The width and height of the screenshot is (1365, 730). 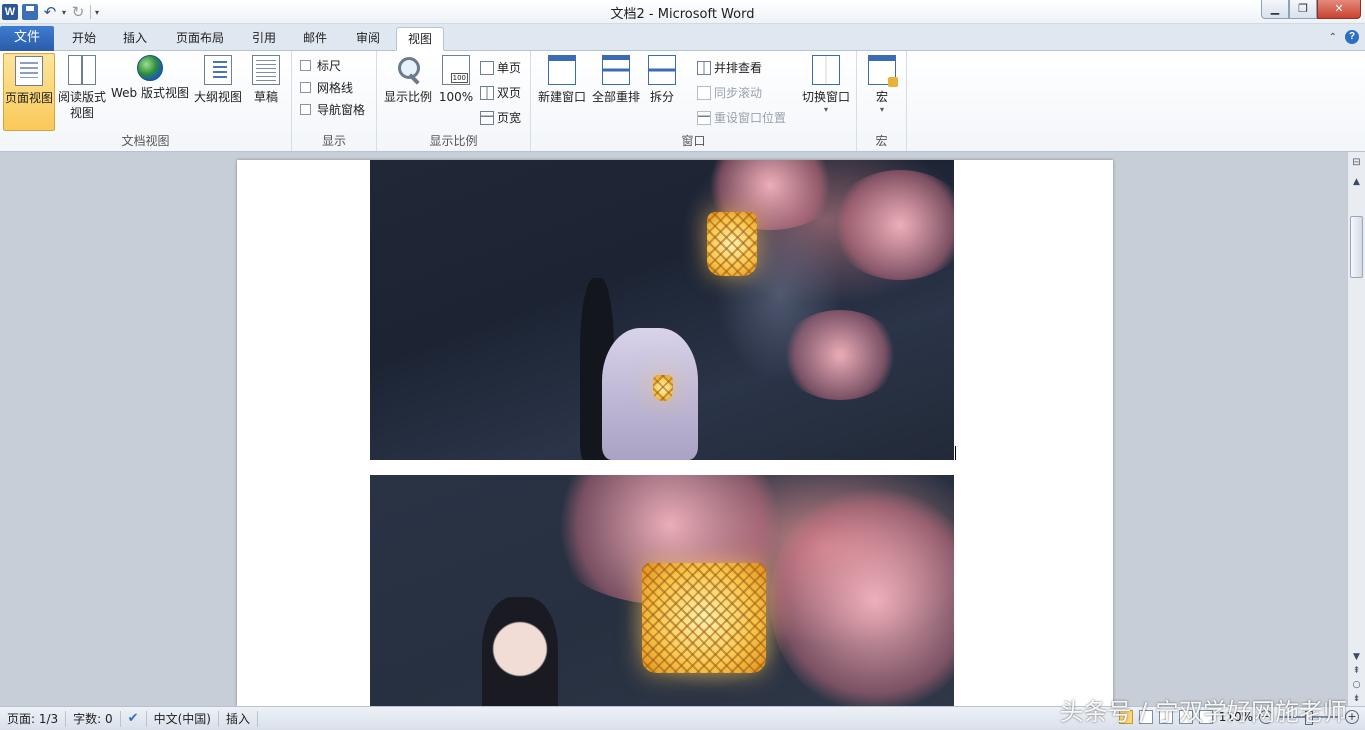 What do you see at coordinates (750, 118) in the screenshot?
I see `reset-position-label: 重设窗口位置` at bounding box center [750, 118].